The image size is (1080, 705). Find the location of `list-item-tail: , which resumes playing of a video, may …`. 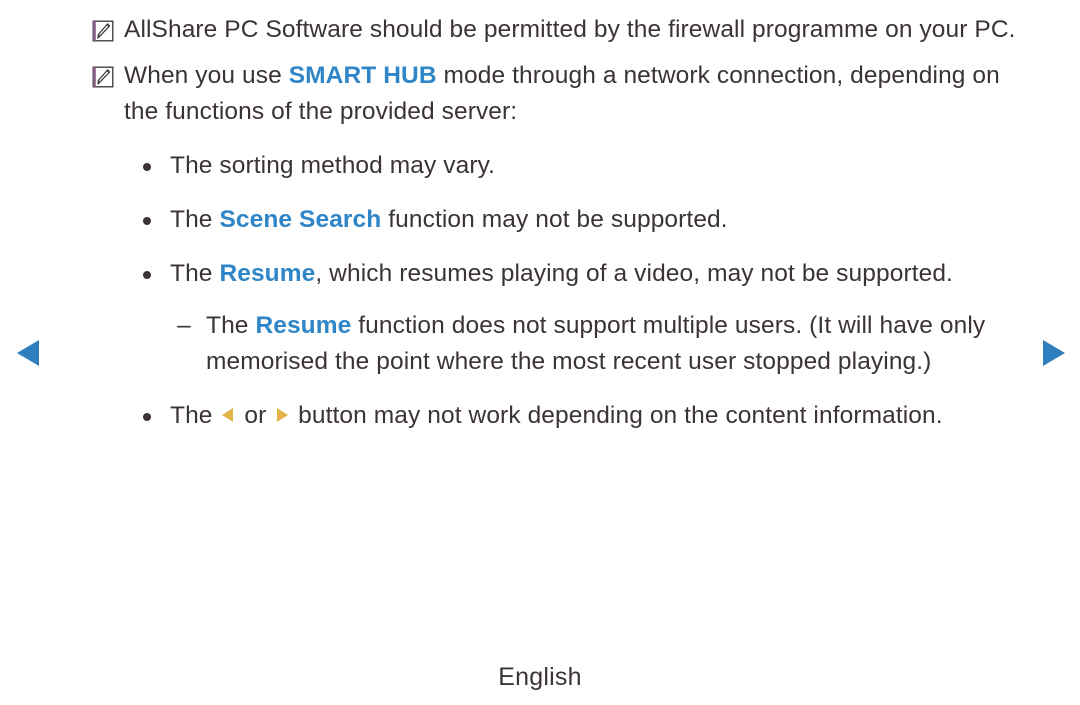

list-item-tail: , which resumes playing of a video, may … is located at coordinates (634, 273).